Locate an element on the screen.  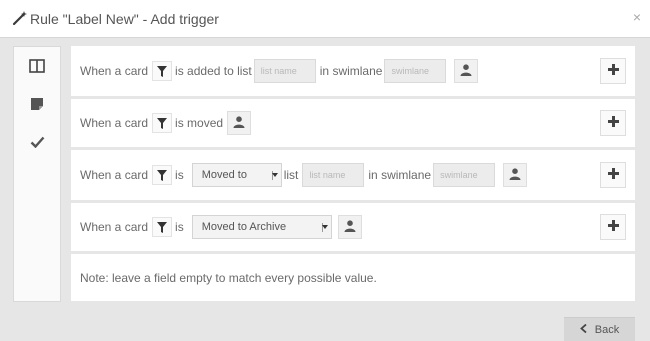
back-button: Back is located at coordinates (599, 329).